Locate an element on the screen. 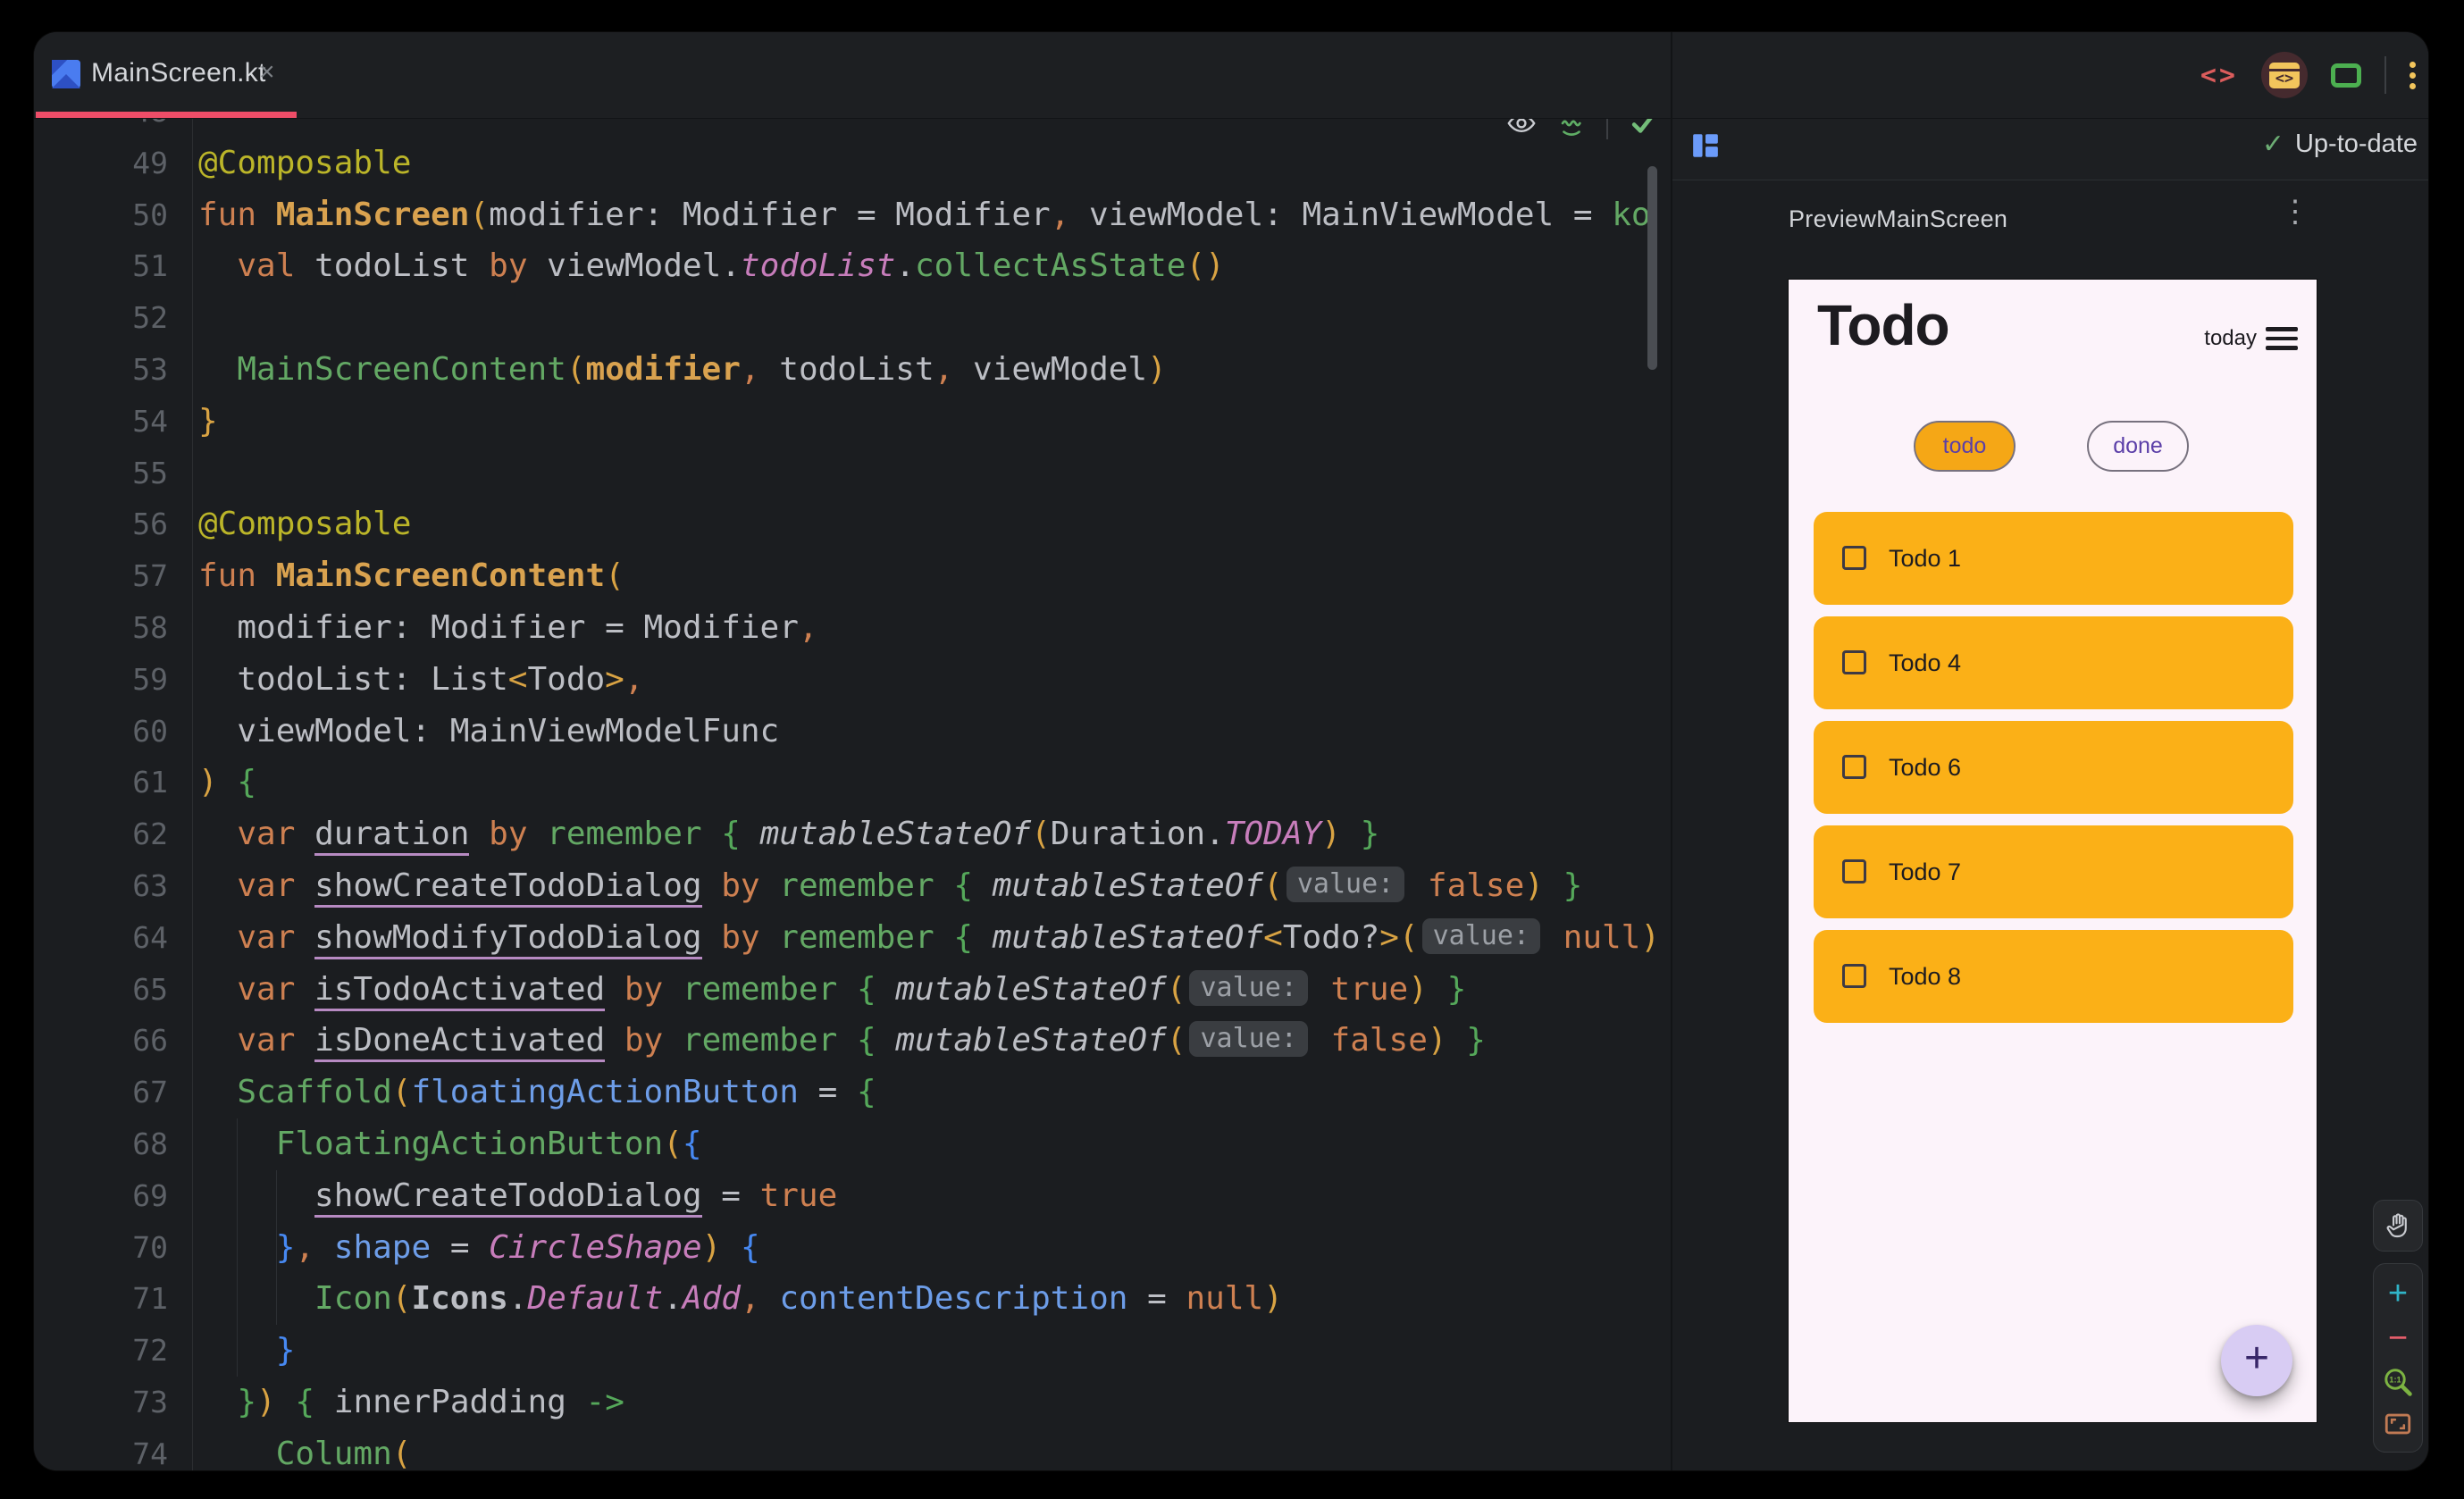 This screenshot has width=2464, height=1499. line-number: 49 is located at coordinates (128, 163).